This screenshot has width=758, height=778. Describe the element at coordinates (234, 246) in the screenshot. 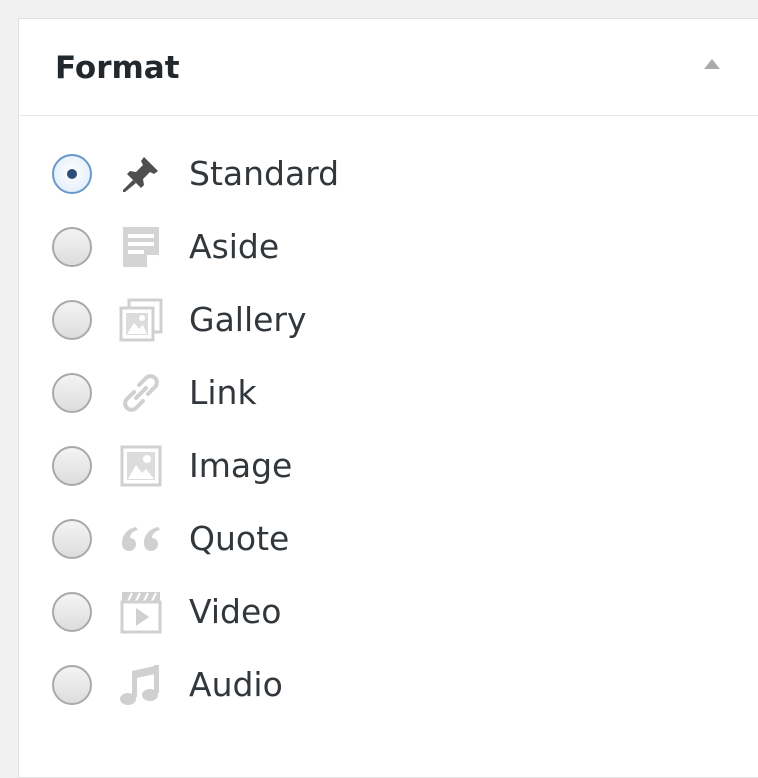

I see `format-label: Aside` at that location.